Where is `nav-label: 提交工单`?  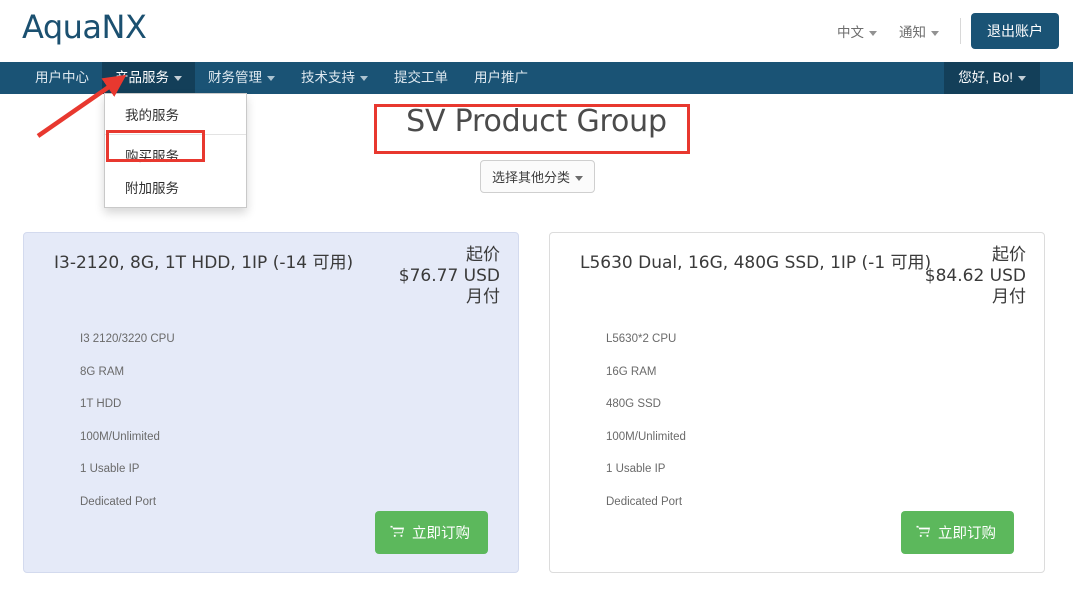 nav-label: 提交工单 is located at coordinates (421, 77).